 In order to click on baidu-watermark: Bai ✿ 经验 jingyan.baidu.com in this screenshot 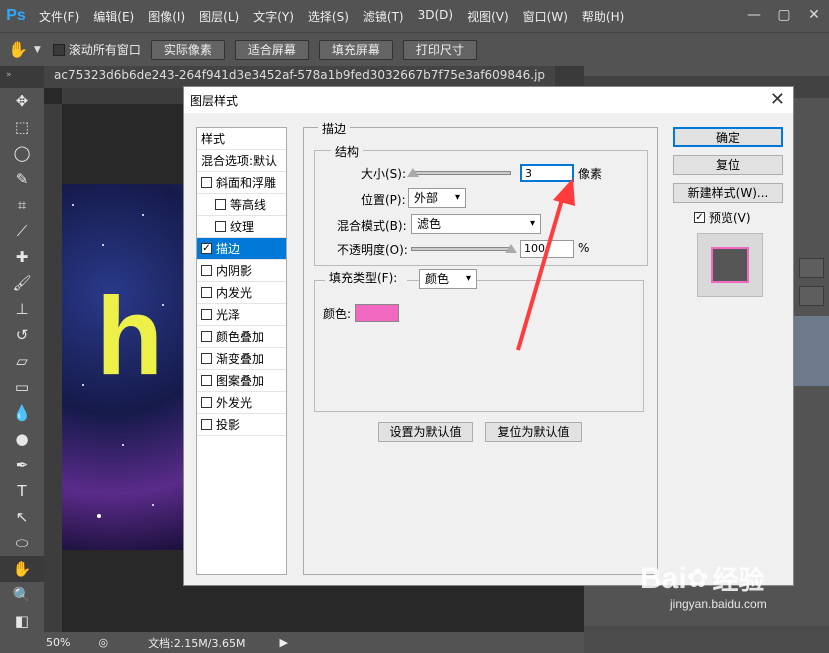, I will do `click(703, 586)`.